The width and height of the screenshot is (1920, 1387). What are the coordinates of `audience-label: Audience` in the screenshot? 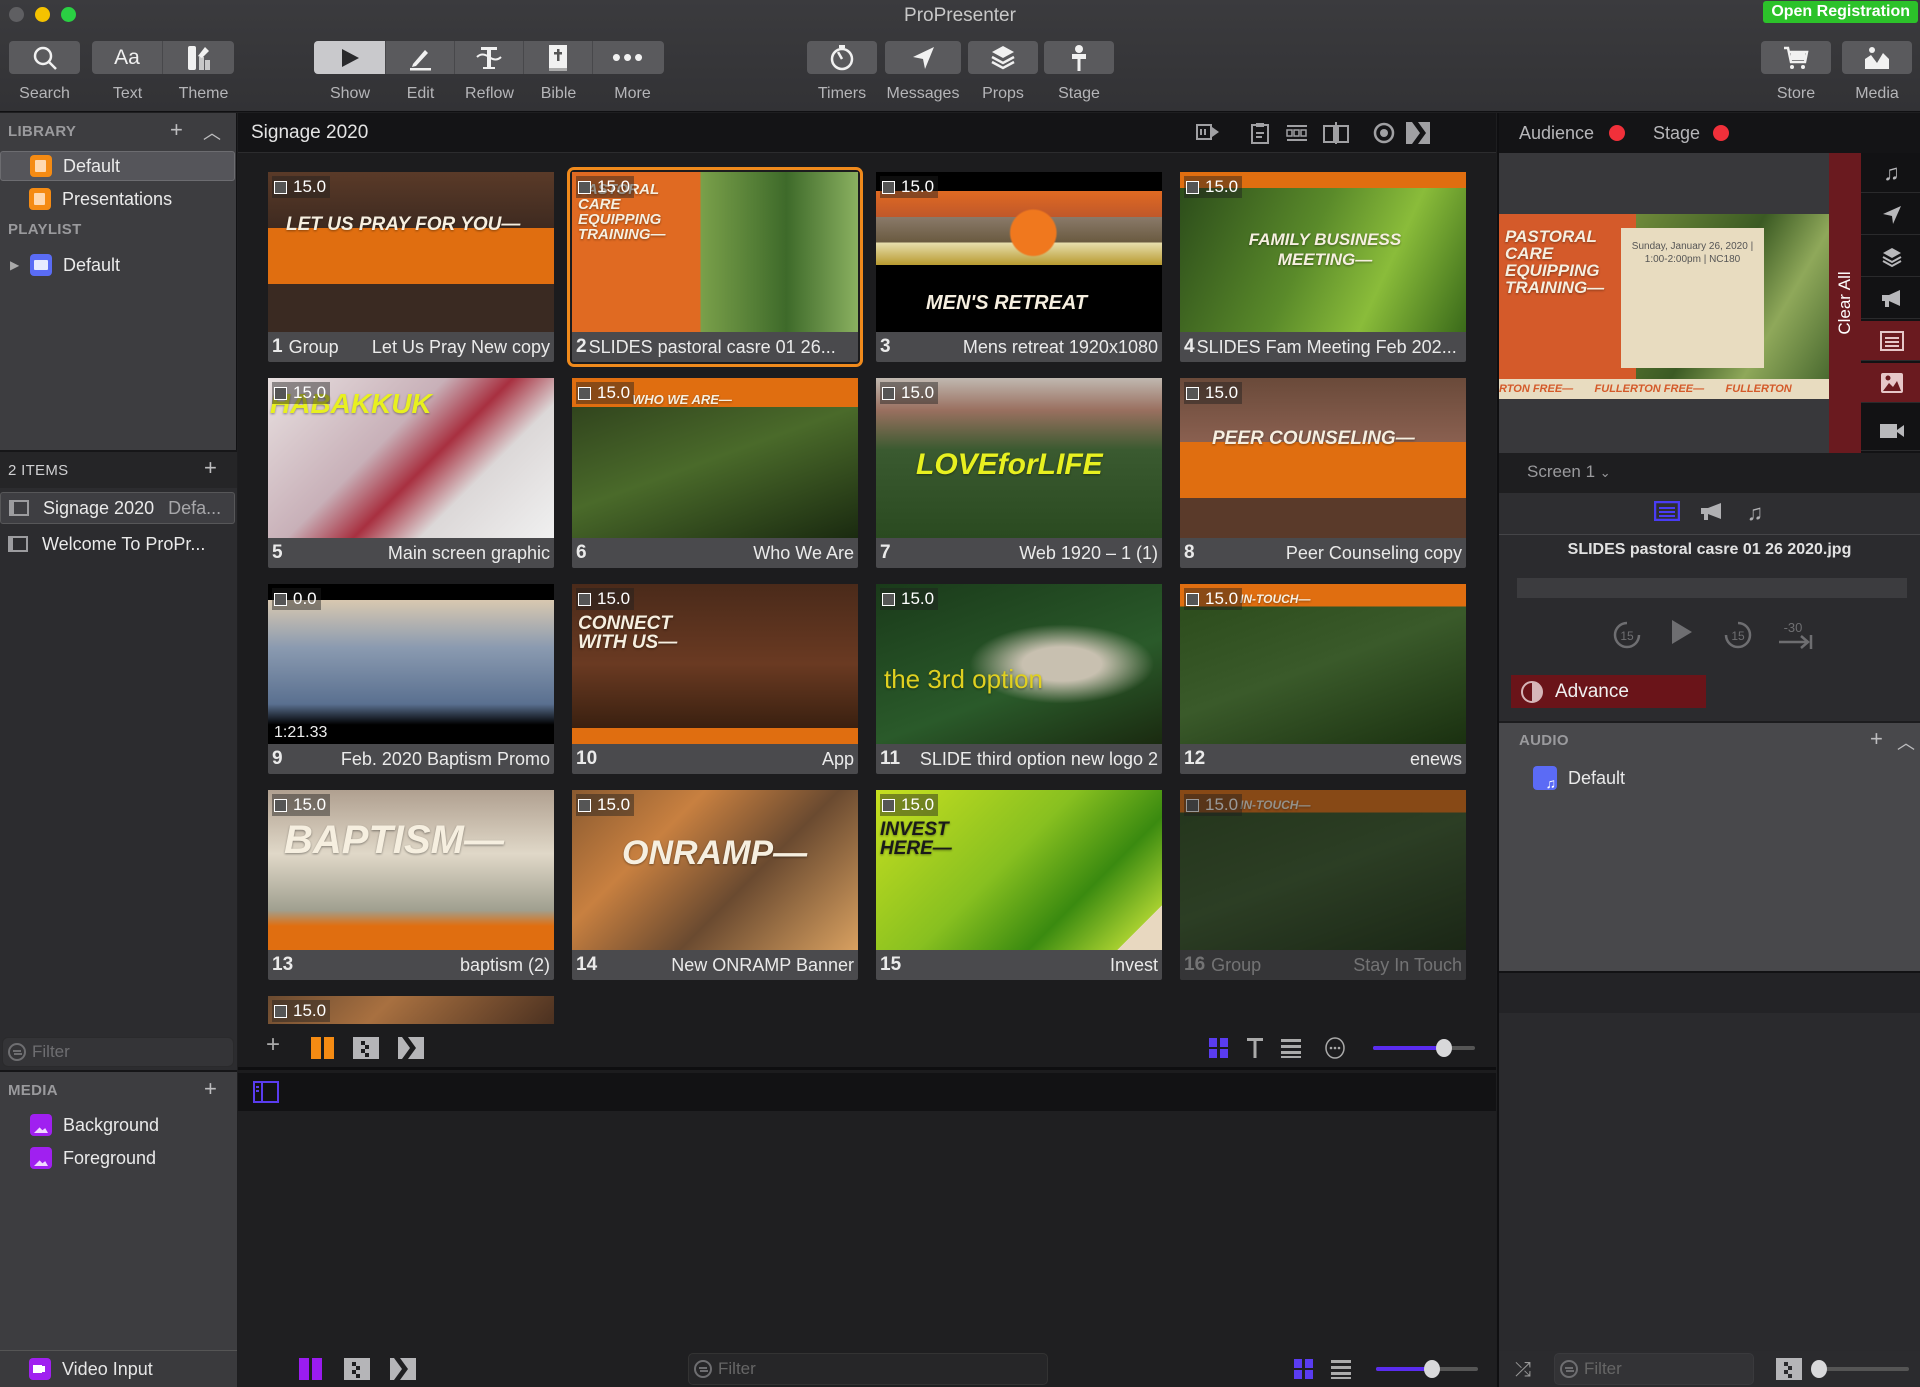 It's located at (1556, 133).